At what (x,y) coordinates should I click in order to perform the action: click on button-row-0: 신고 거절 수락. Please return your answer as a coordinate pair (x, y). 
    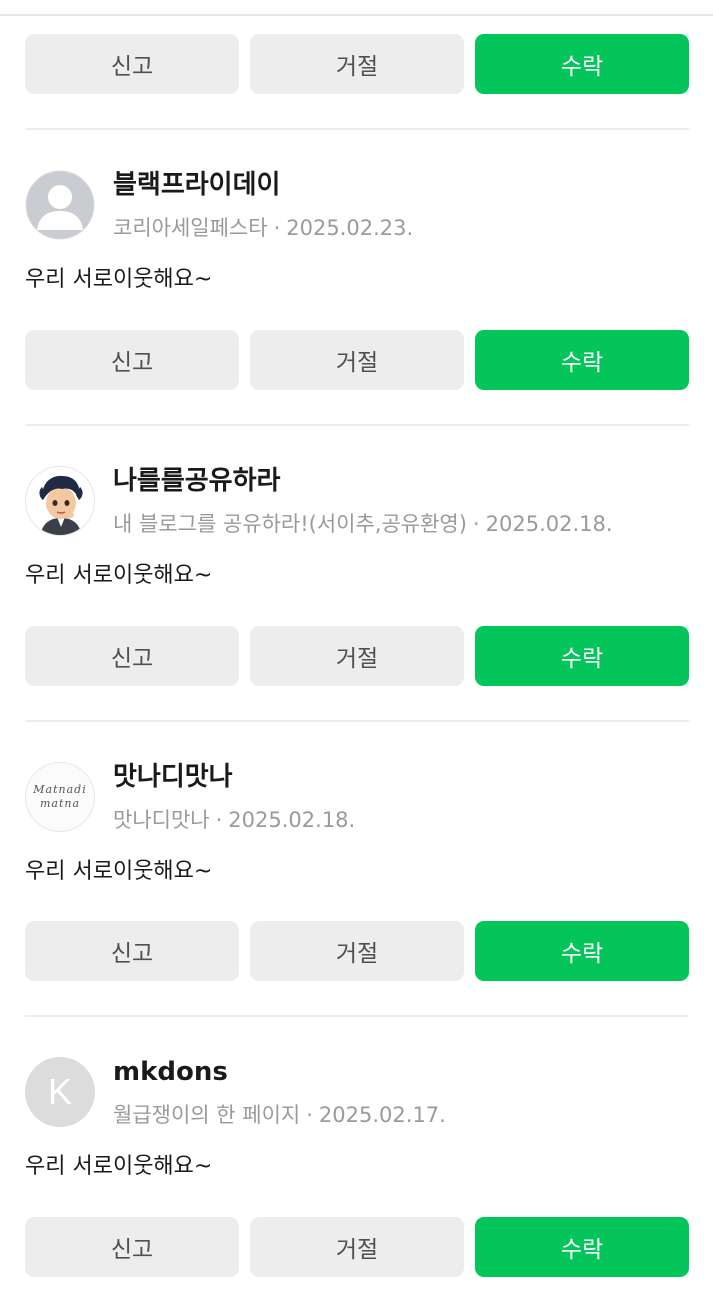
    Looking at the image, I should click on (357, 64).